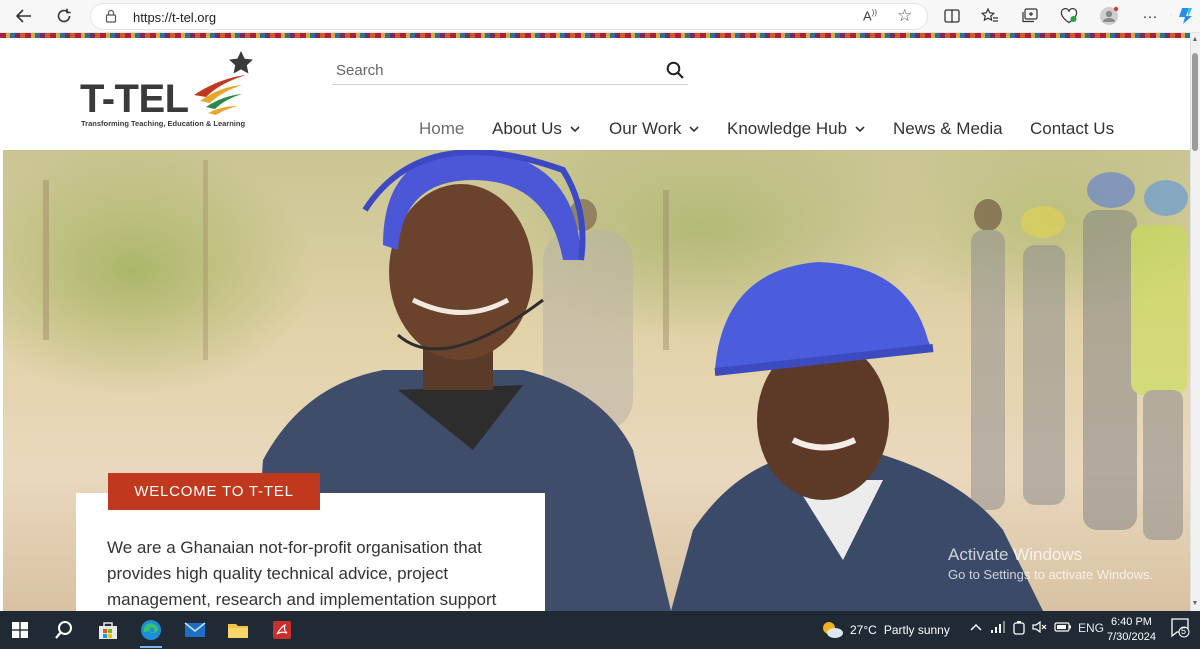 The width and height of the screenshot is (1200, 649). Describe the element at coordinates (1091, 628) in the screenshot. I see `language-indicator: ENG` at that location.